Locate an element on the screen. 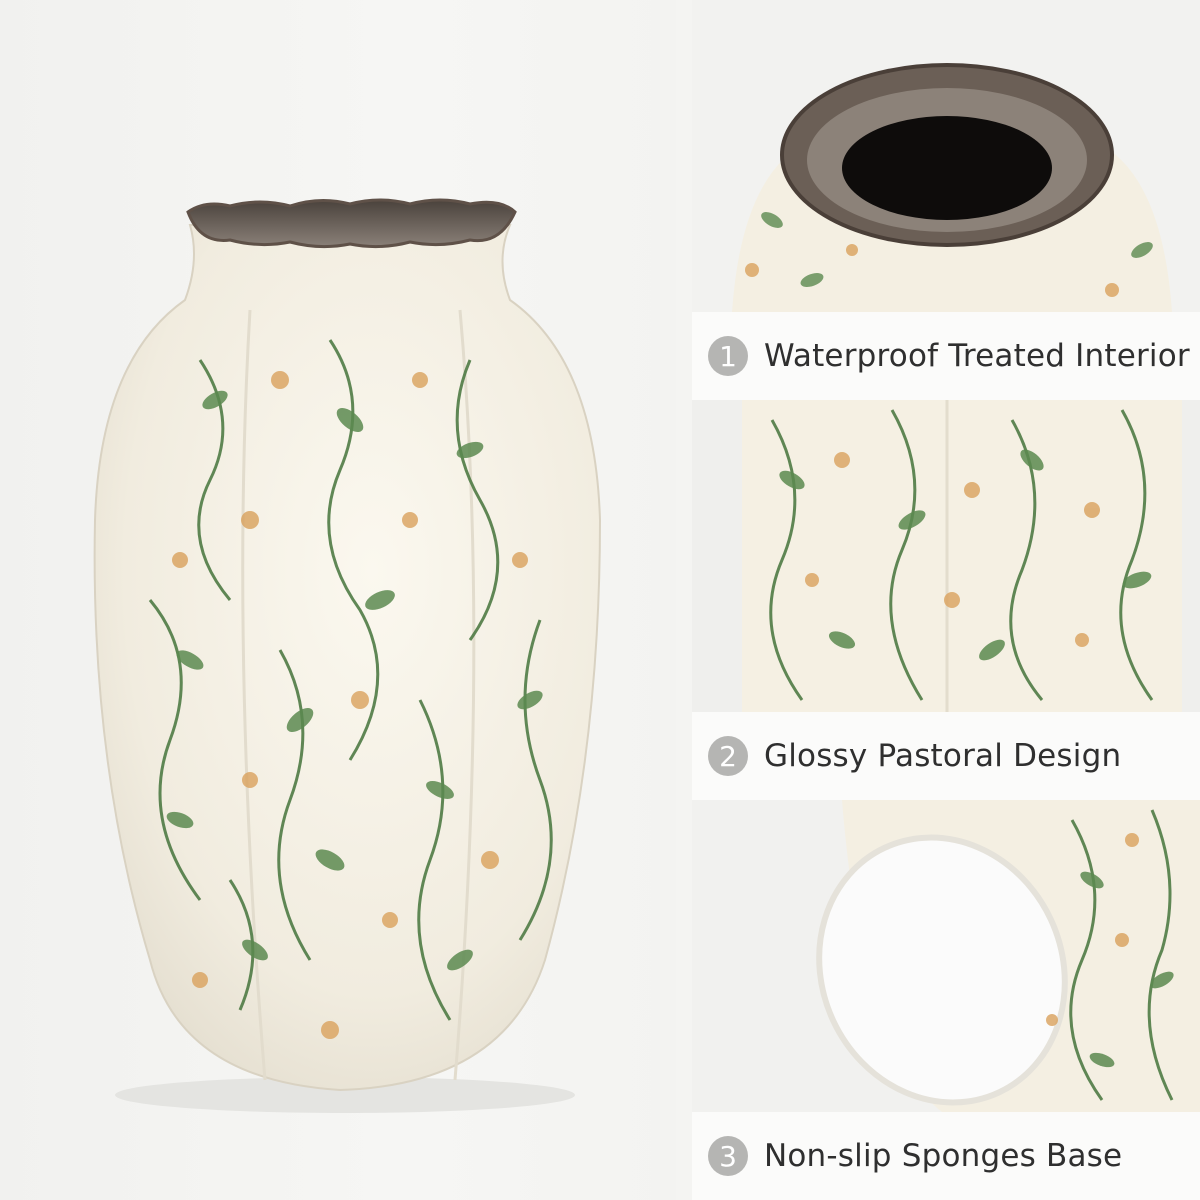 The height and width of the screenshot is (1200, 1200). number-badge: 3 is located at coordinates (728, 1156).